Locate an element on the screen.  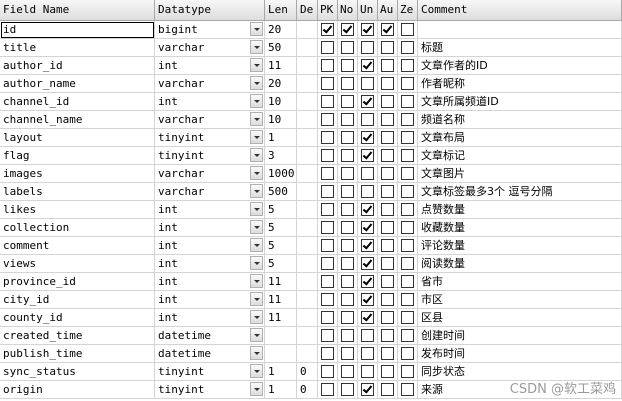
default-cell: 0 is located at coordinates (307, 372).